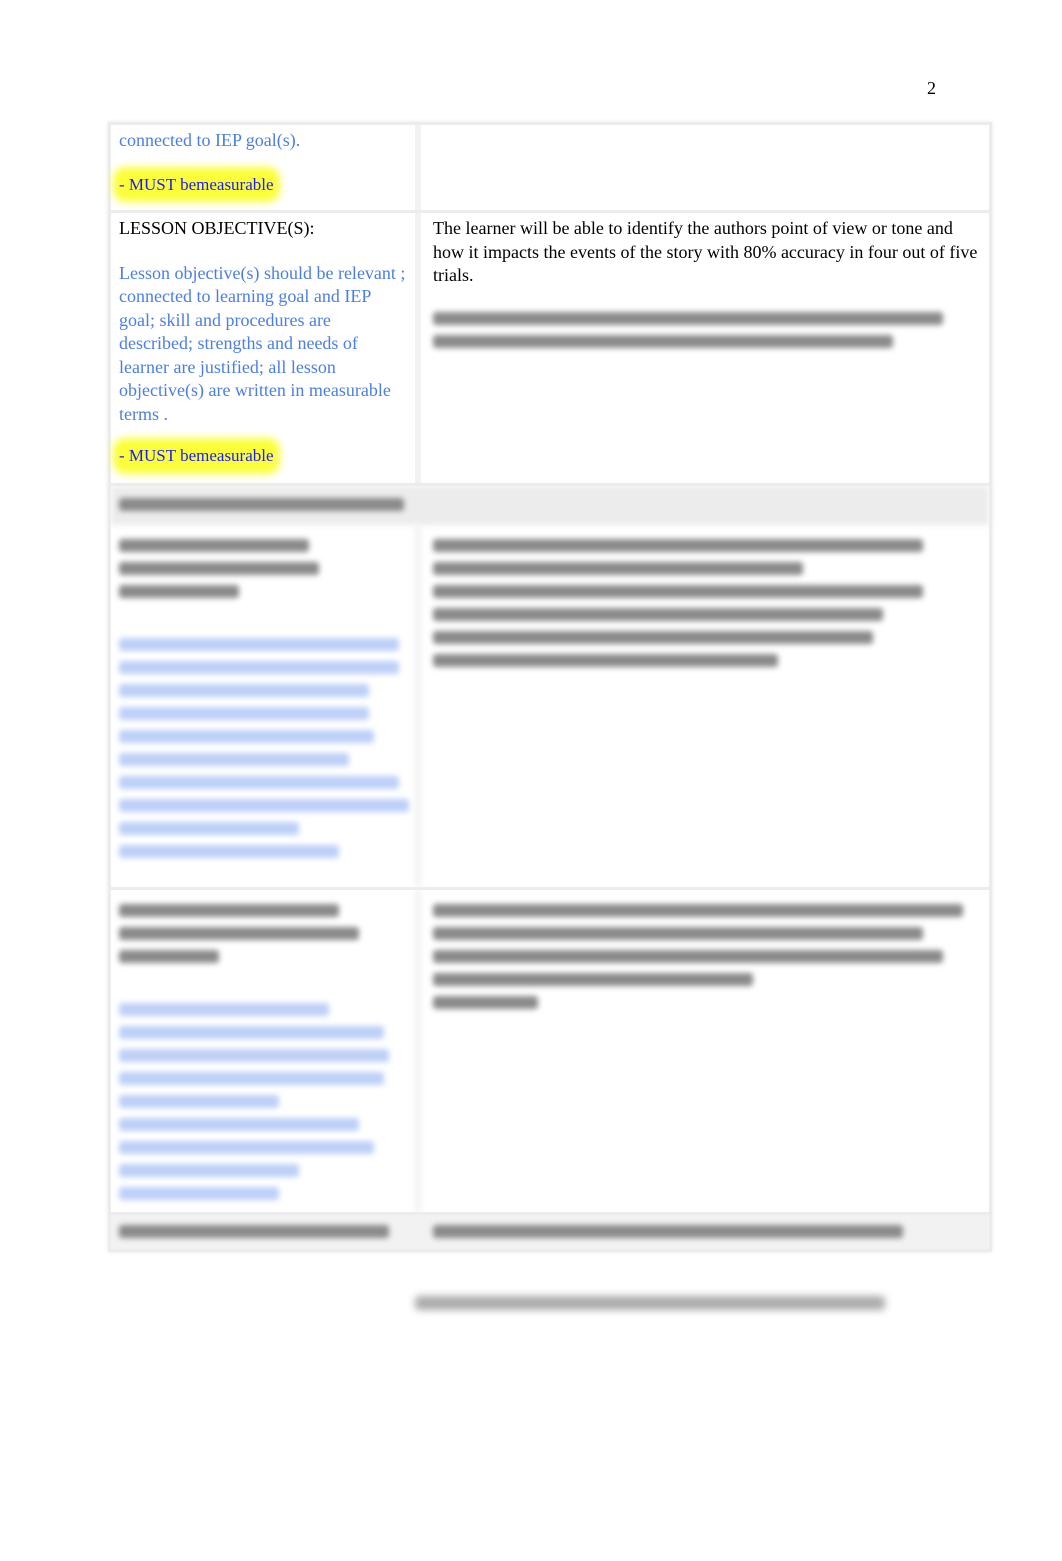 This screenshot has width=1062, height=1561. What do you see at coordinates (650, 1303) in the screenshot?
I see `blurred-footer` at bounding box center [650, 1303].